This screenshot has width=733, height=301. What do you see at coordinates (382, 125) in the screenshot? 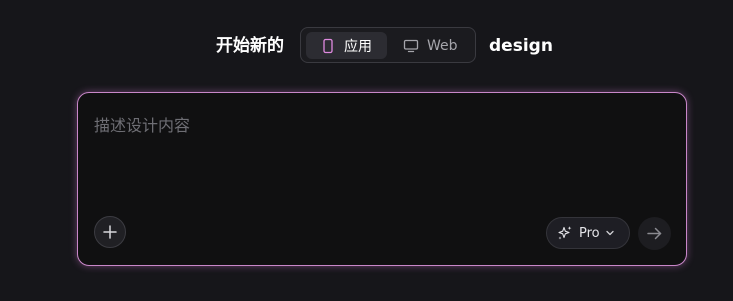
I see `prompt-input` at bounding box center [382, 125].